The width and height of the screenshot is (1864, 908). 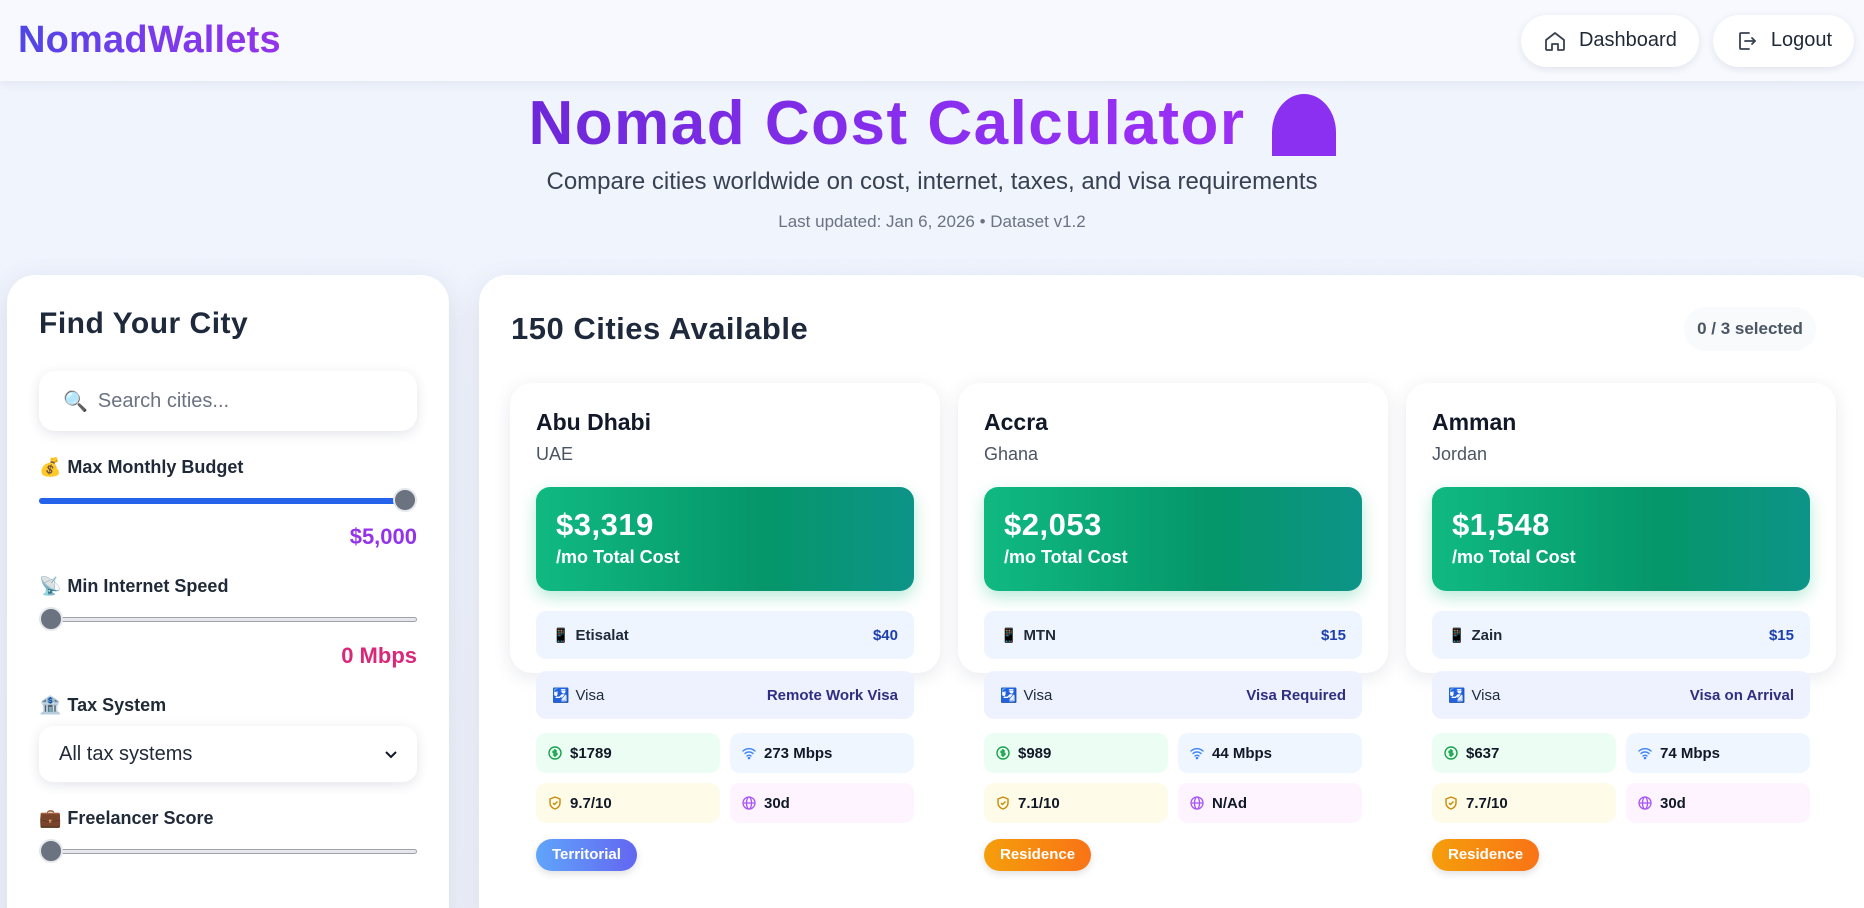 What do you see at coordinates (1229, 803) in the screenshot?
I see `stay-duration: N/Ad` at bounding box center [1229, 803].